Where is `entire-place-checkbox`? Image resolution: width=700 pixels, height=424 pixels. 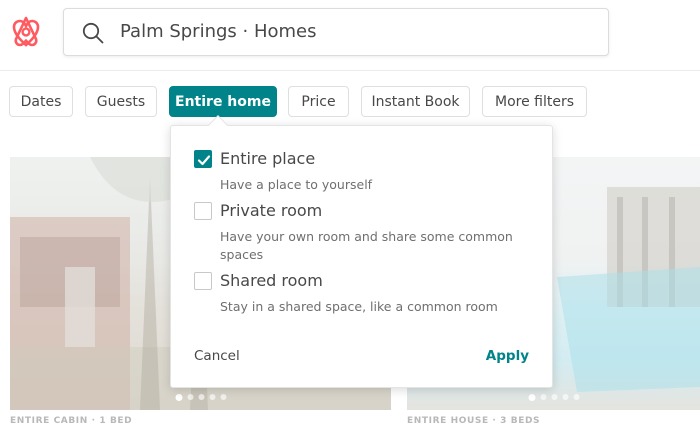 entire-place-checkbox is located at coordinates (203, 159).